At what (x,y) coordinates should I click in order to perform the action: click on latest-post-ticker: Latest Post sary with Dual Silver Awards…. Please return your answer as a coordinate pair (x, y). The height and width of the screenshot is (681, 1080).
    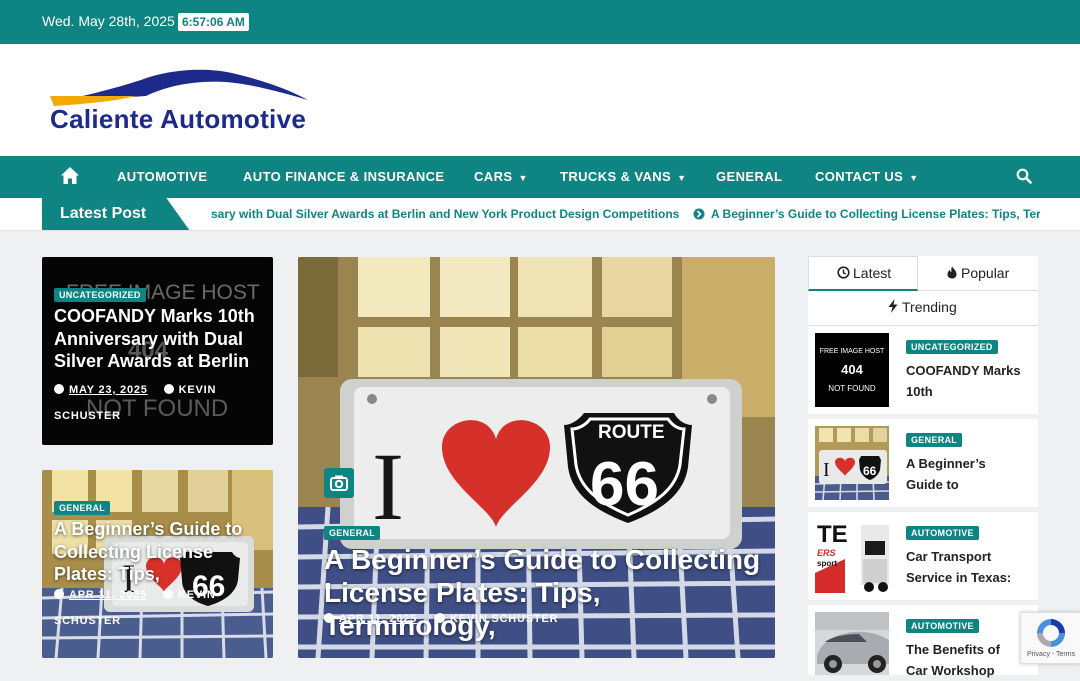
    Looking at the image, I should click on (540, 214).